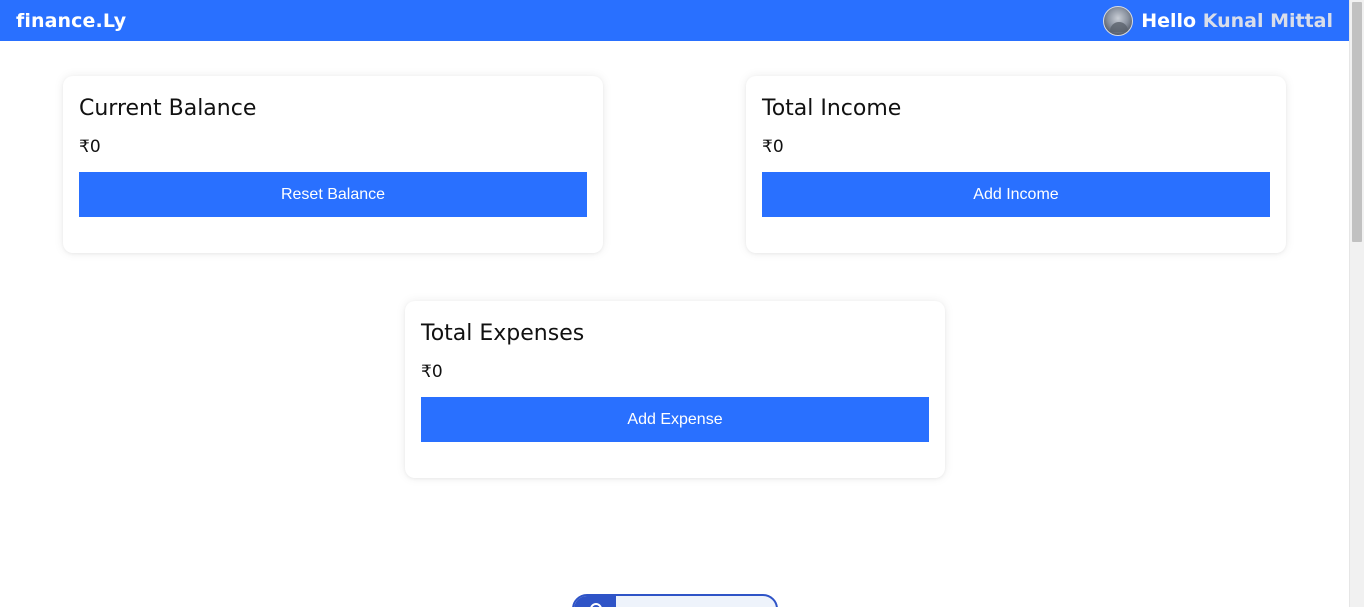 The width and height of the screenshot is (1364, 607). I want to click on brand-logo: finance.Ly, so click(71, 21).